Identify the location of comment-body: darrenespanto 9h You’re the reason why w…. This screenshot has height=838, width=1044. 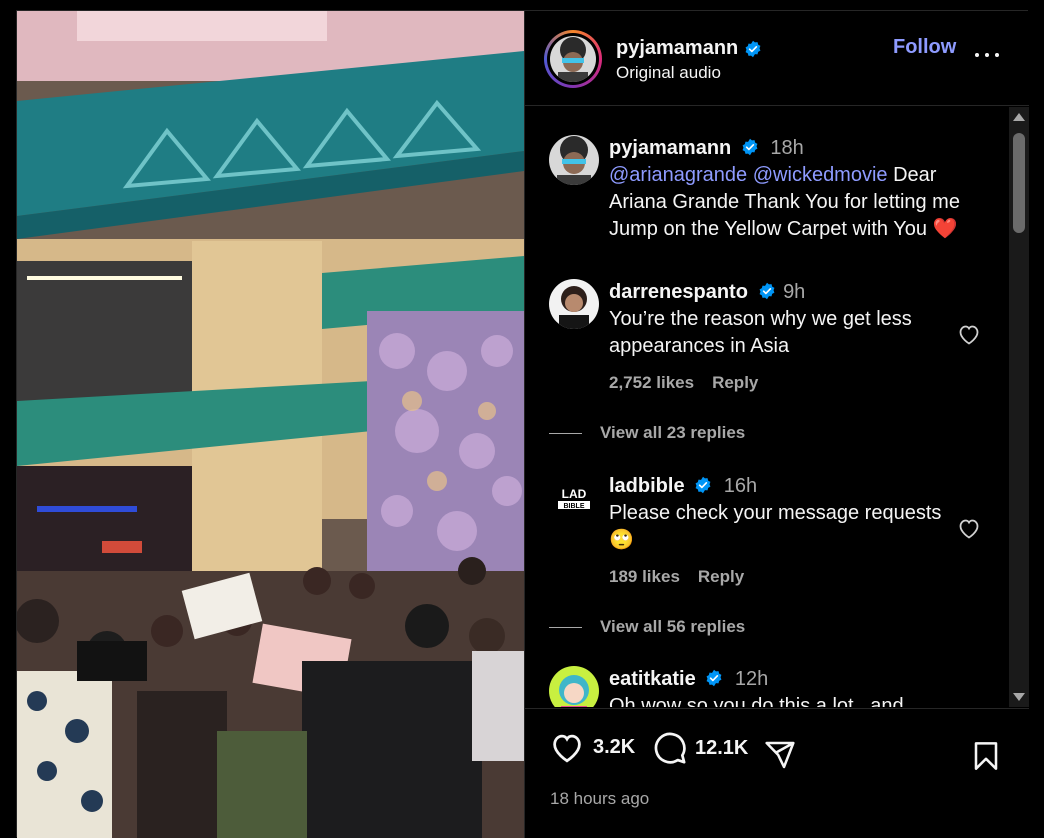
(796, 319).